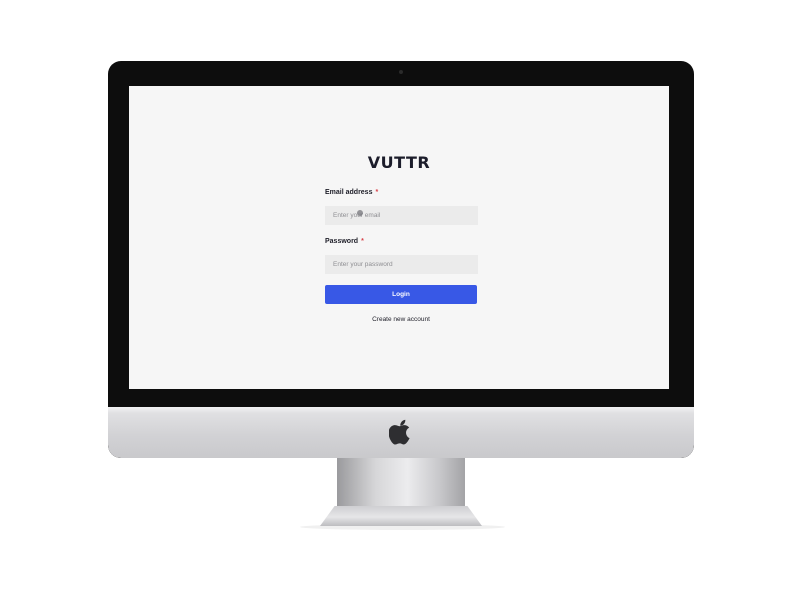 This screenshot has width=800, height=600. What do you see at coordinates (401, 294) in the screenshot?
I see `login-button: Login` at bounding box center [401, 294].